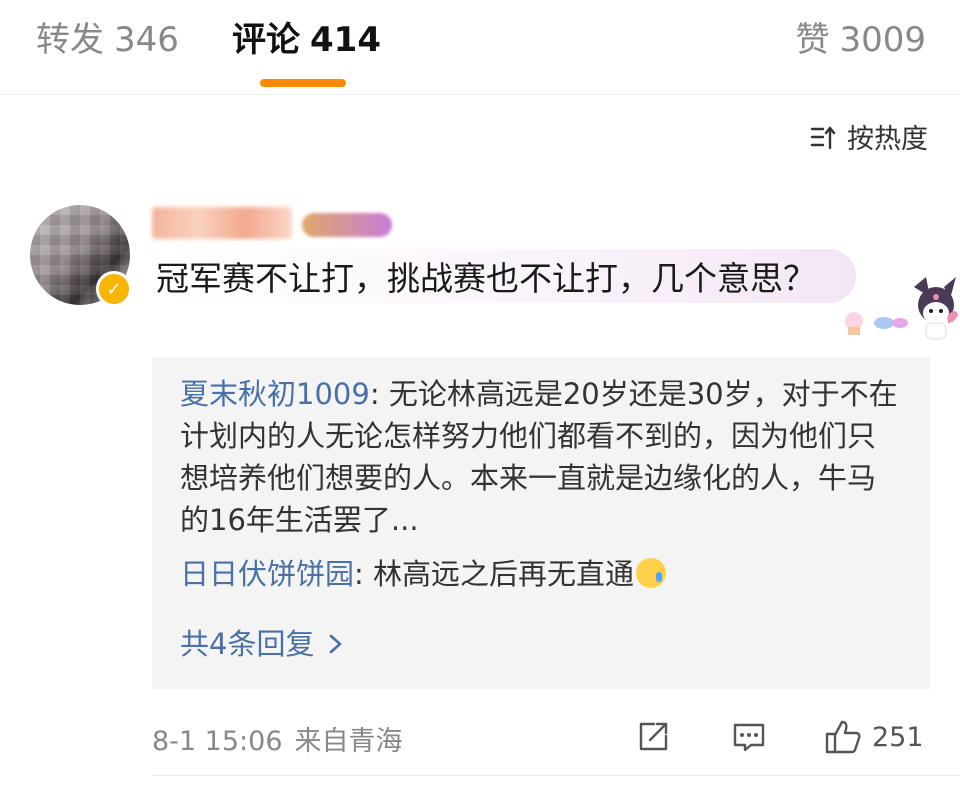  I want to click on tab-comments-label: 评论, so click(266, 40).